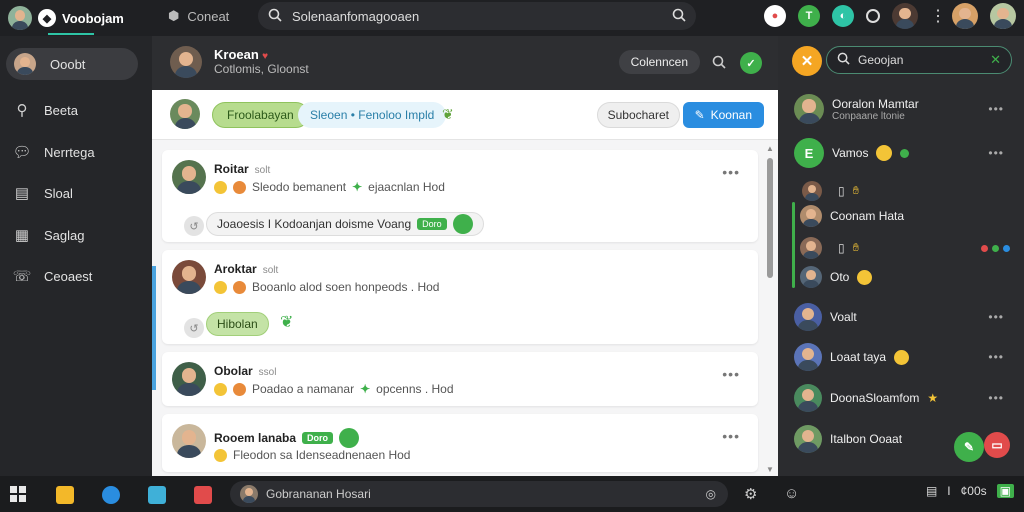 This screenshot has width=1024, height=512. What do you see at coordinates (72, 64) in the screenshot?
I see `sidebar-item-ooobt: Ooobt` at bounding box center [72, 64].